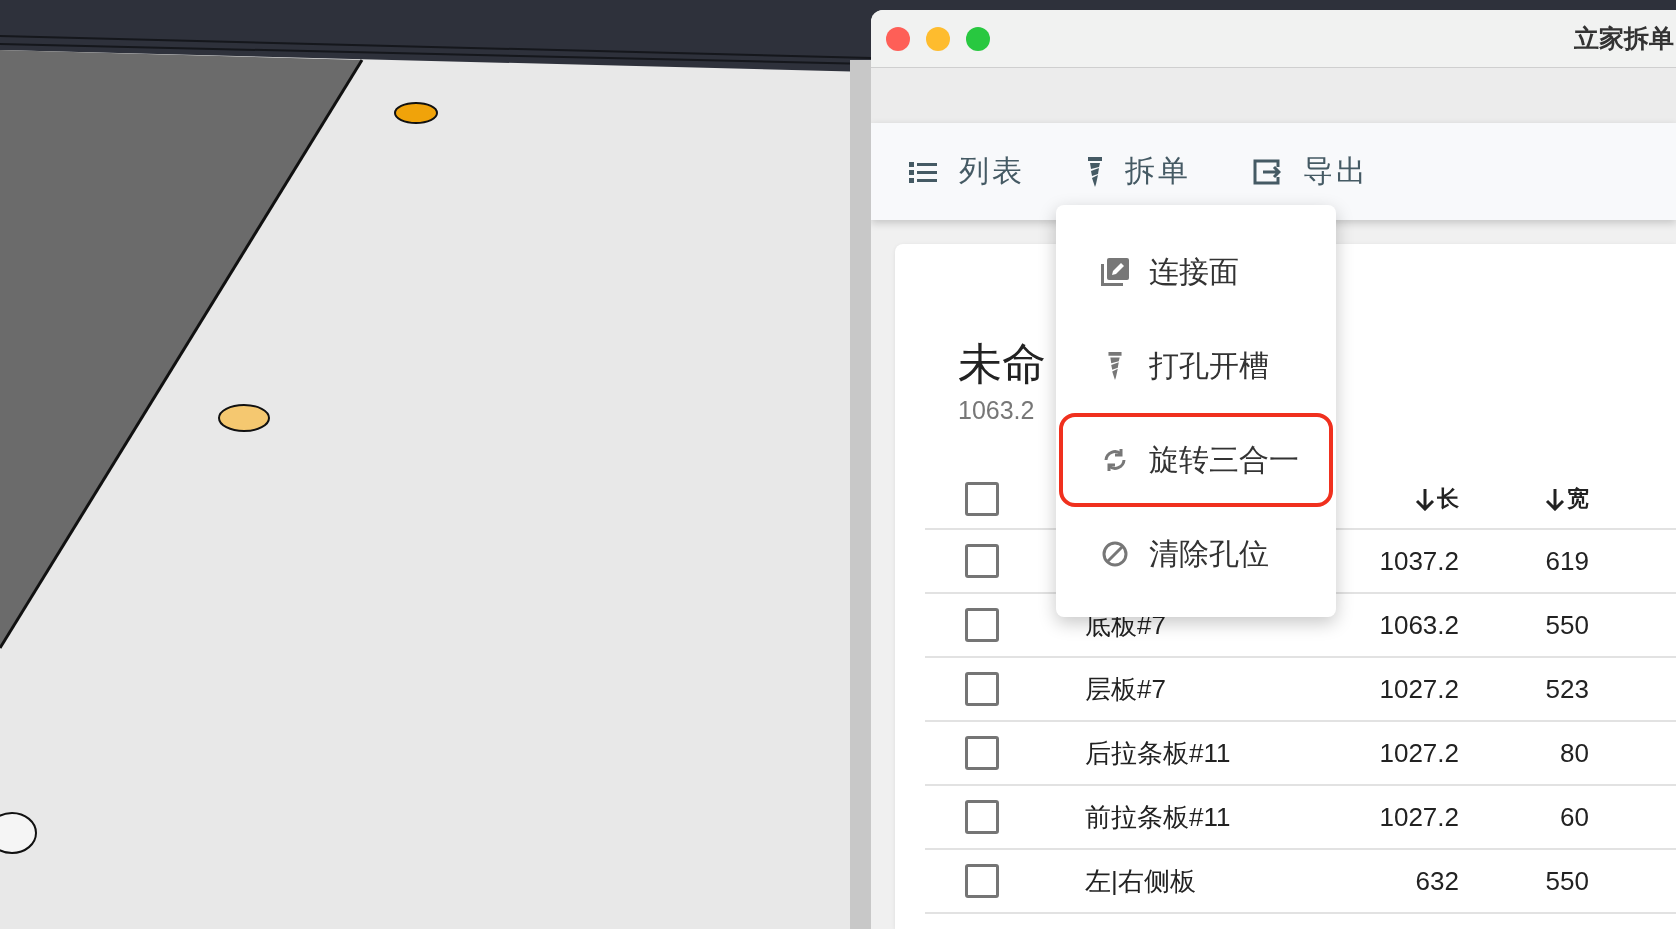 This screenshot has height=929, width=1676. What do you see at coordinates (1437, 498) in the screenshot?
I see `column-header: 长` at bounding box center [1437, 498].